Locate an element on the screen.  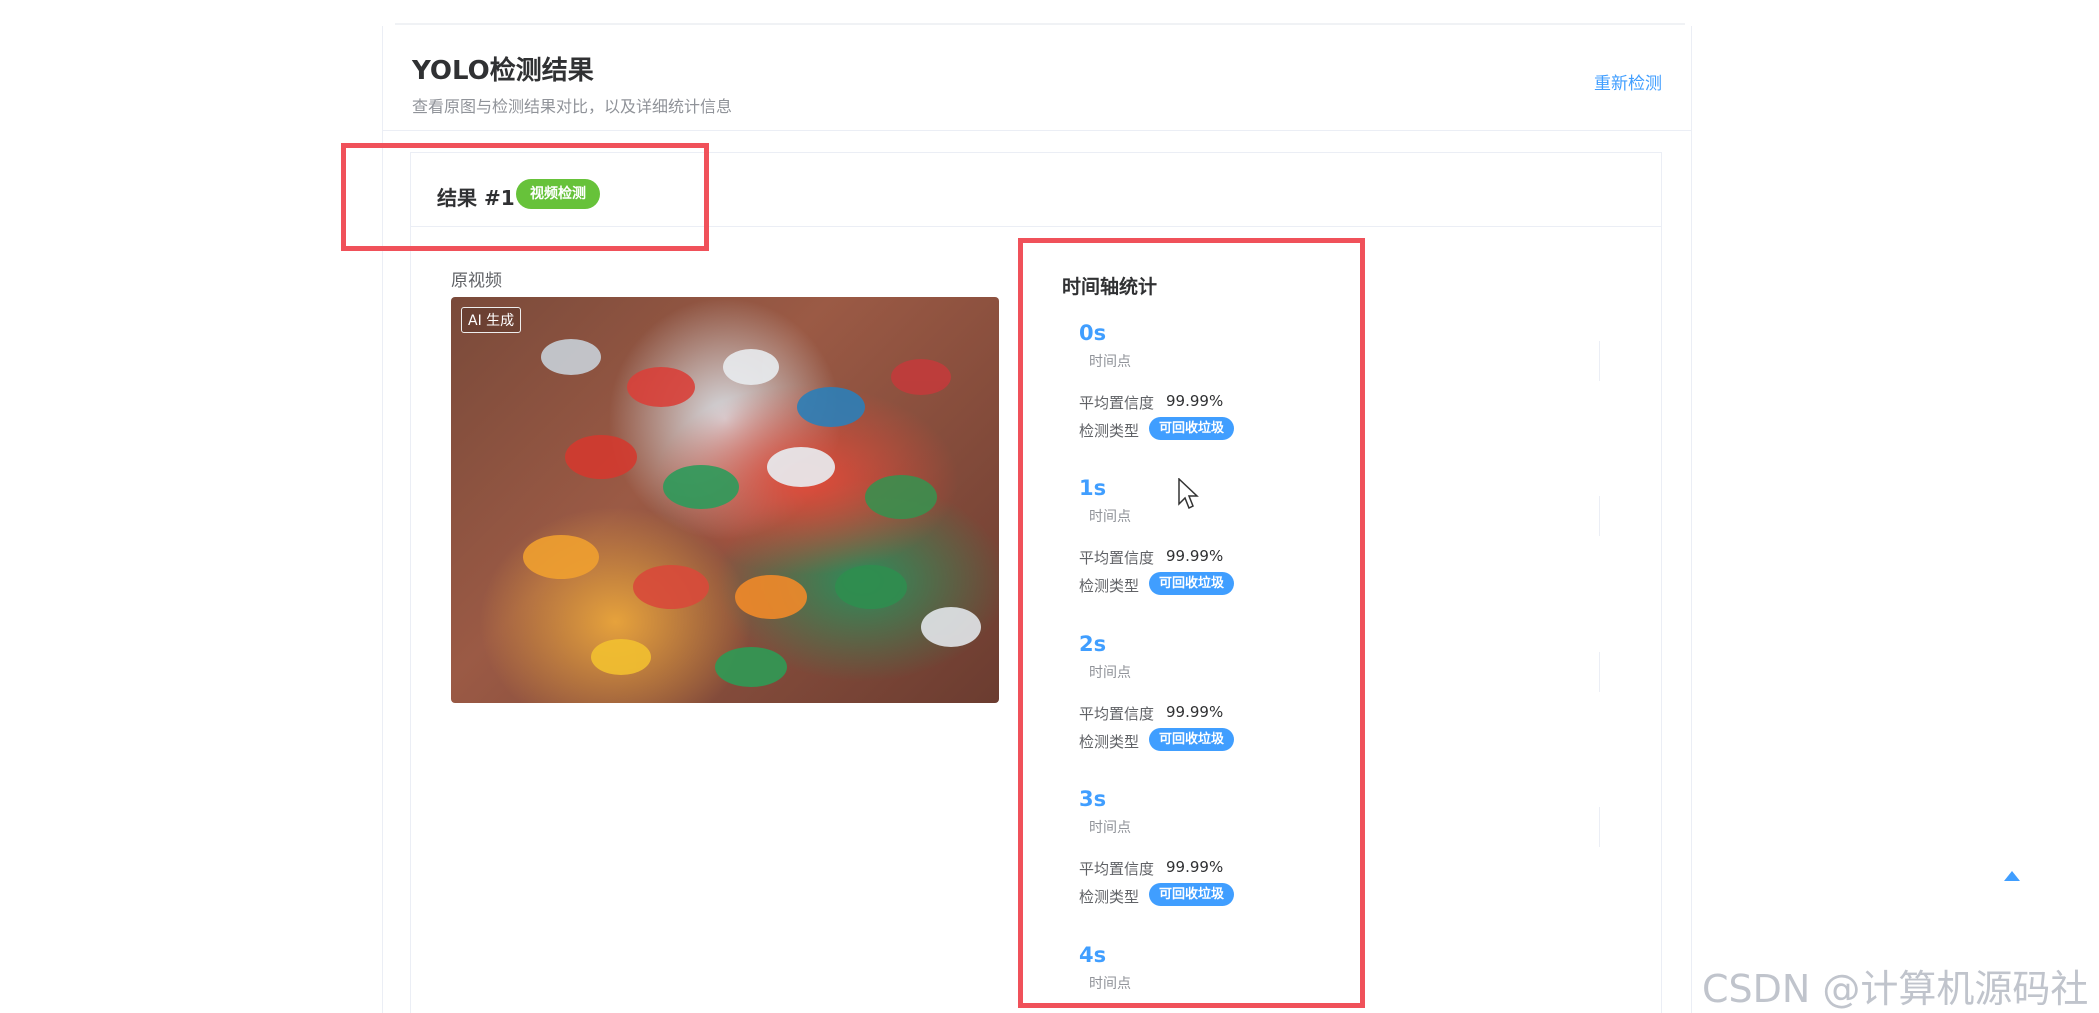
original-video: AI 生成 is located at coordinates (725, 500).